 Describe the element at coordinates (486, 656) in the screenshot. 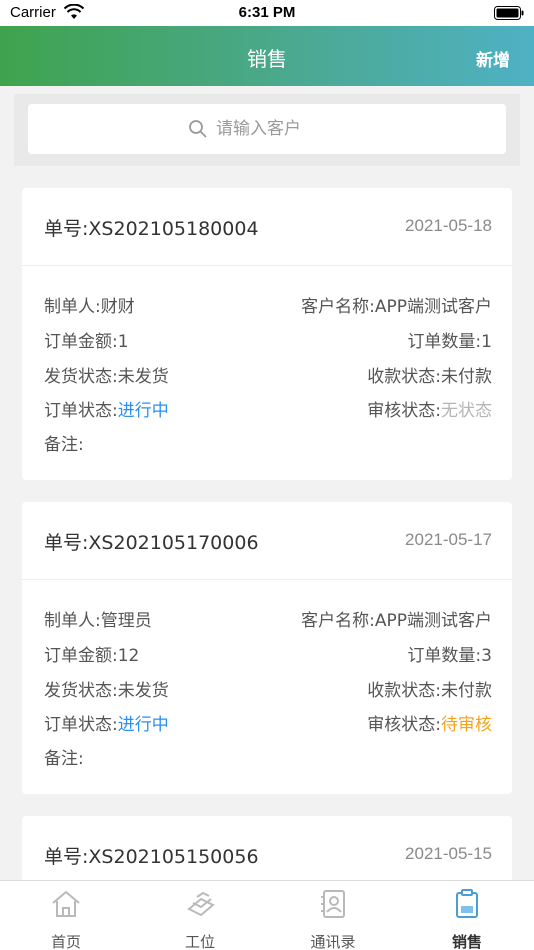

I see `quantity-value: 3` at that location.